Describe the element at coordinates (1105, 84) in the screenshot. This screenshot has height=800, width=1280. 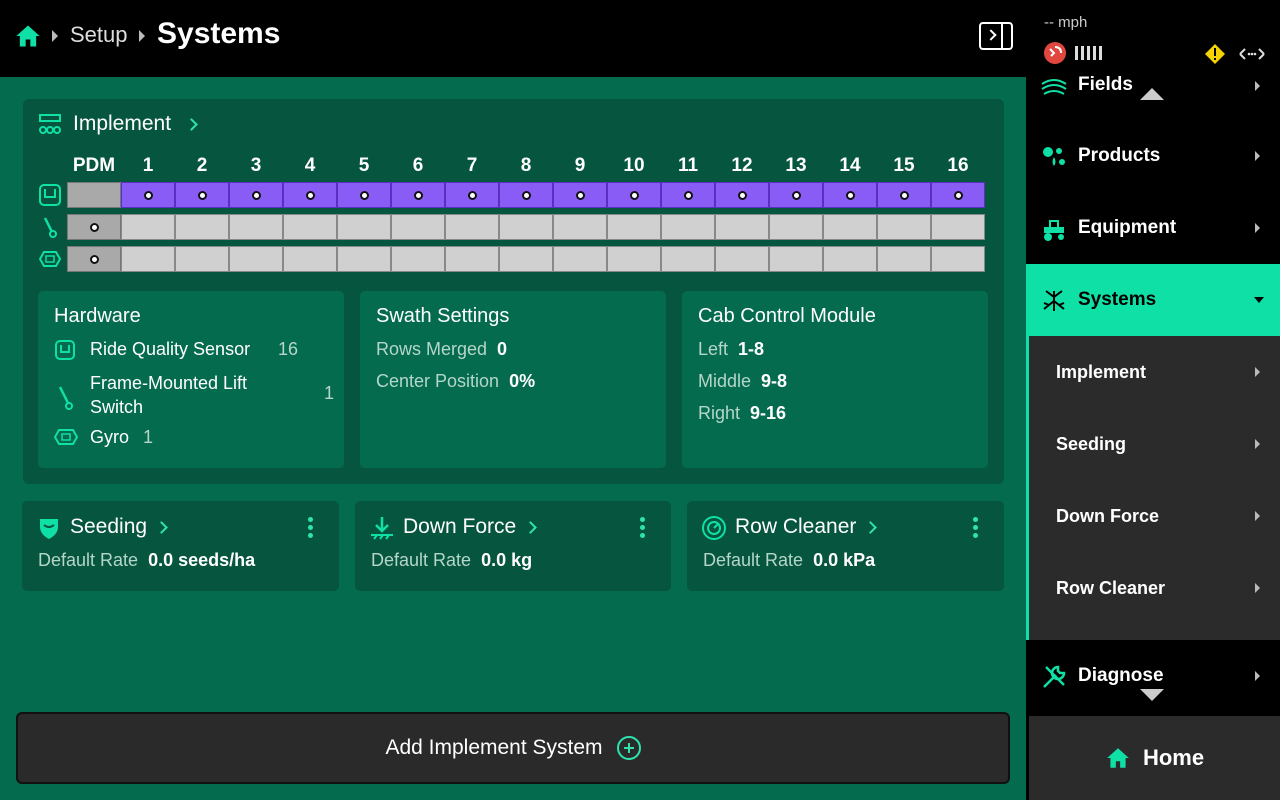
I see `sidebar-item-label: Fields` at that location.